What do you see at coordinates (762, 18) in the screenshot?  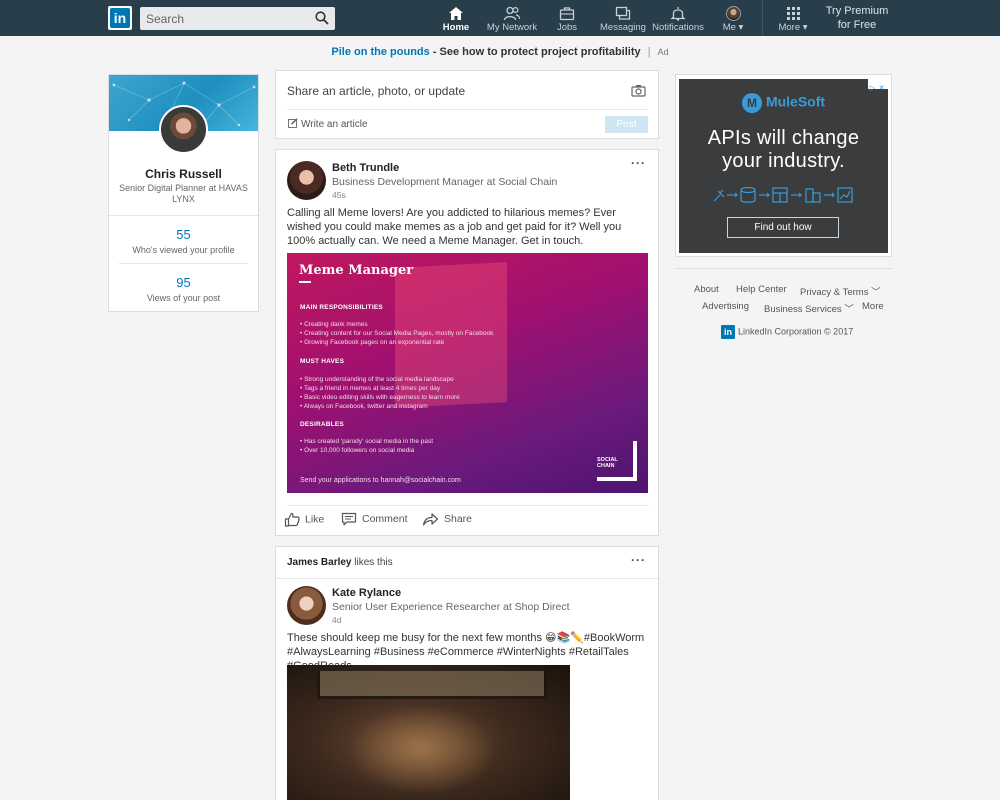 I see `nav-divider` at bounding box center [762, 18].